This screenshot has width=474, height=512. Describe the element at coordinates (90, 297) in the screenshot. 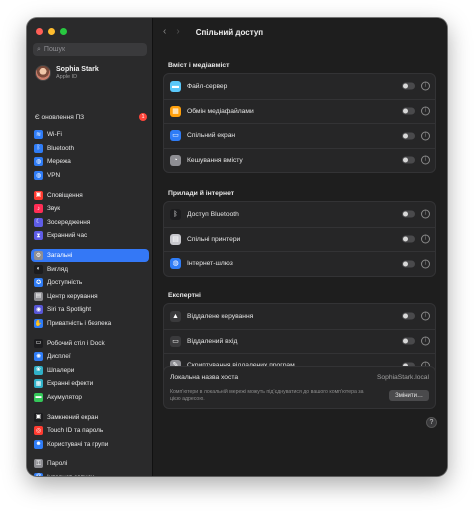

I see `sidebar-item-control-center: ▤ Центр керування` at that location.